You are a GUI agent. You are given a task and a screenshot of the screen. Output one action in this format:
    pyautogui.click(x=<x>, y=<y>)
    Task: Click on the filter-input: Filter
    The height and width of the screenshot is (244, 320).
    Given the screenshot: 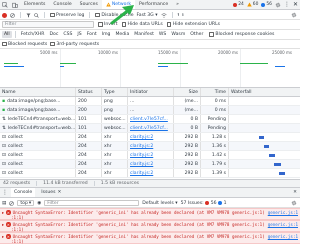 What is the action you would take?
    pyautogui.click(x=48, y=24)
    